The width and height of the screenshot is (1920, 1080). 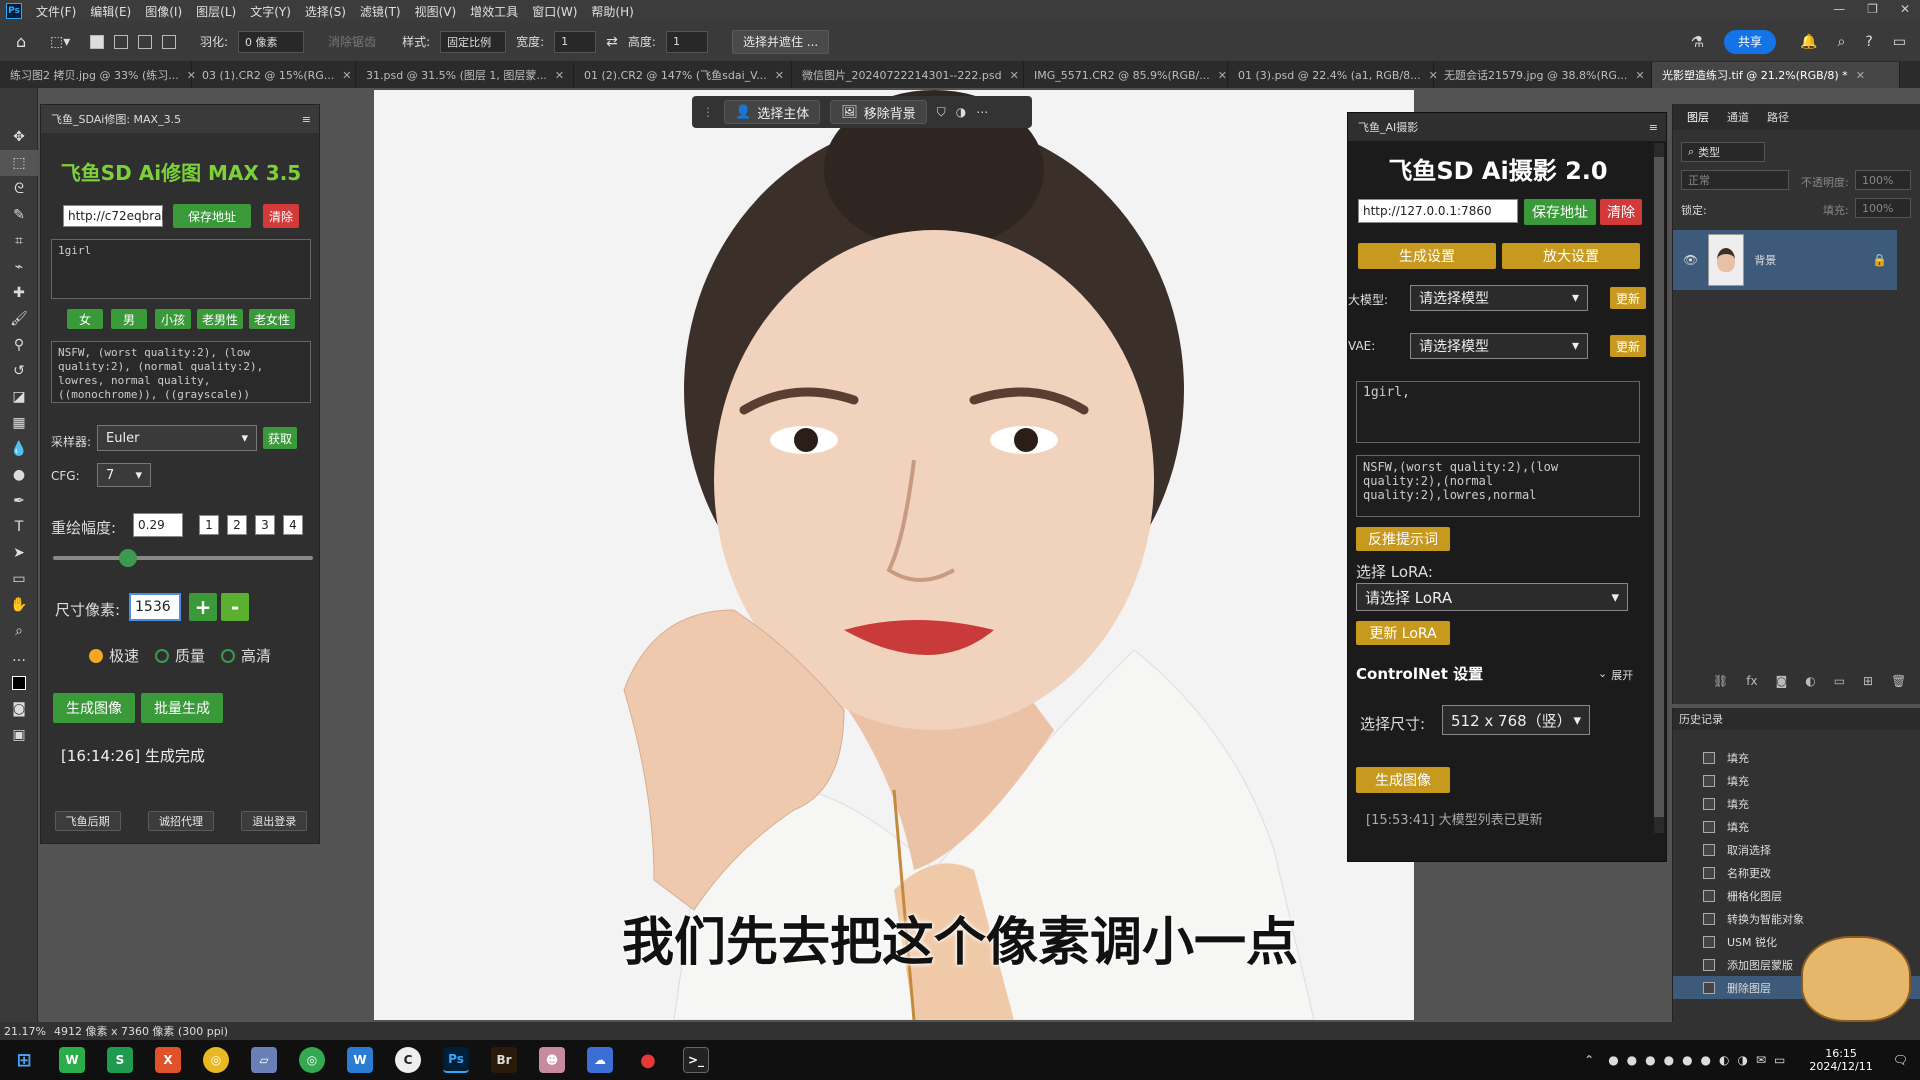 I want to click on panel-scrollbar, so click(x=1659, y=488).